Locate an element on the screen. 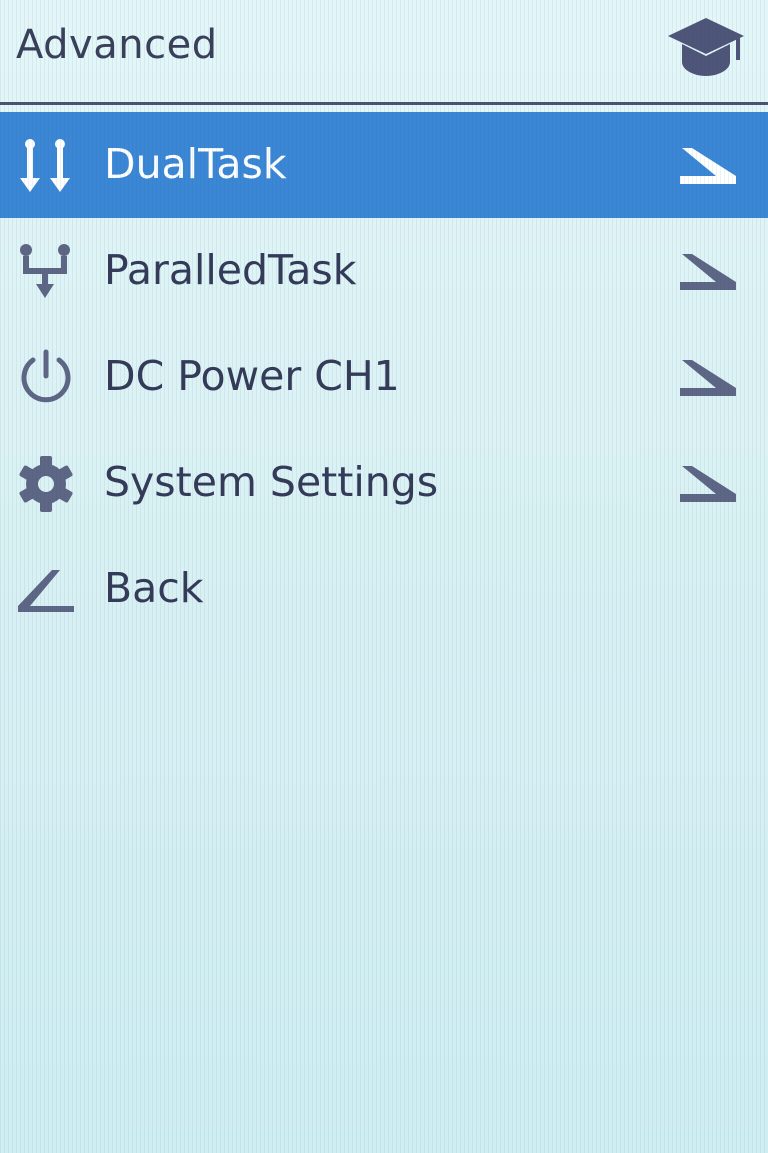 The height and width of the screenshot is (1153, 768). menu-item-label: System Settings is located at coordinates (271, 482).